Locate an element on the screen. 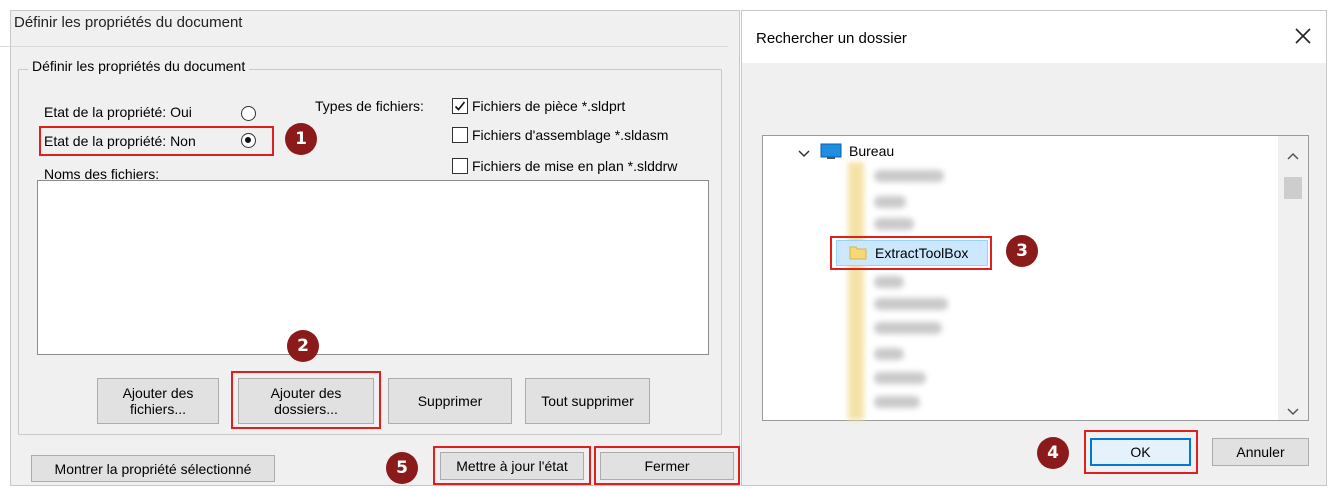 This screenshot has height=489, width=1335. dialog-title: Définir les propriétés du document is located at coordinates (128, 22).